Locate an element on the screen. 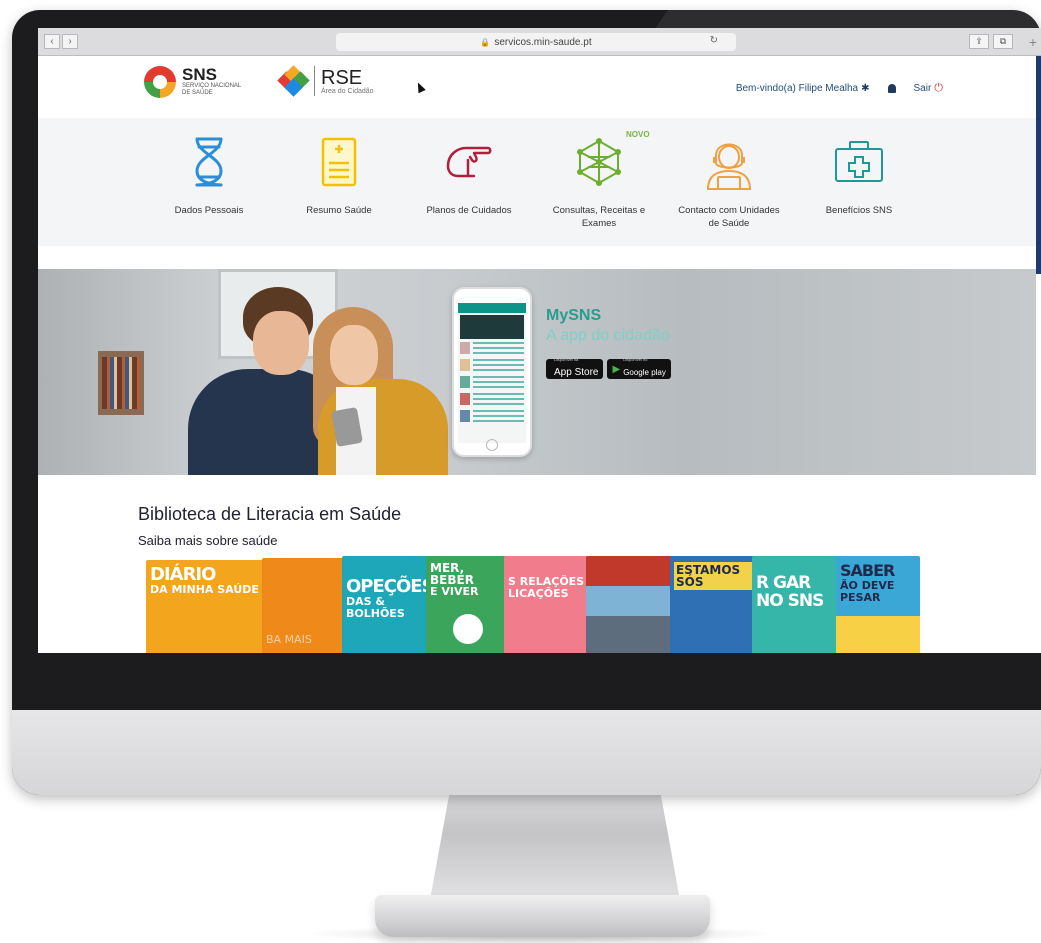  new-tab-button: + is located at coordinates (1033, 42).